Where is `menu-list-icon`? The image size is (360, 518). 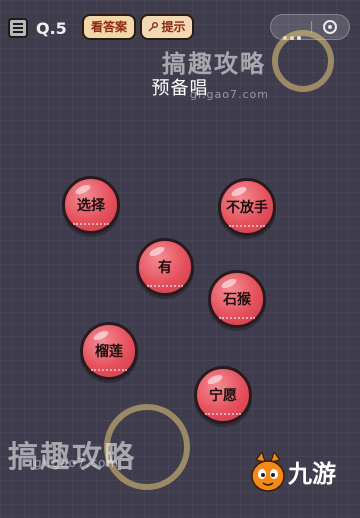 menu-list-icon is located at coordinates (18, 28).